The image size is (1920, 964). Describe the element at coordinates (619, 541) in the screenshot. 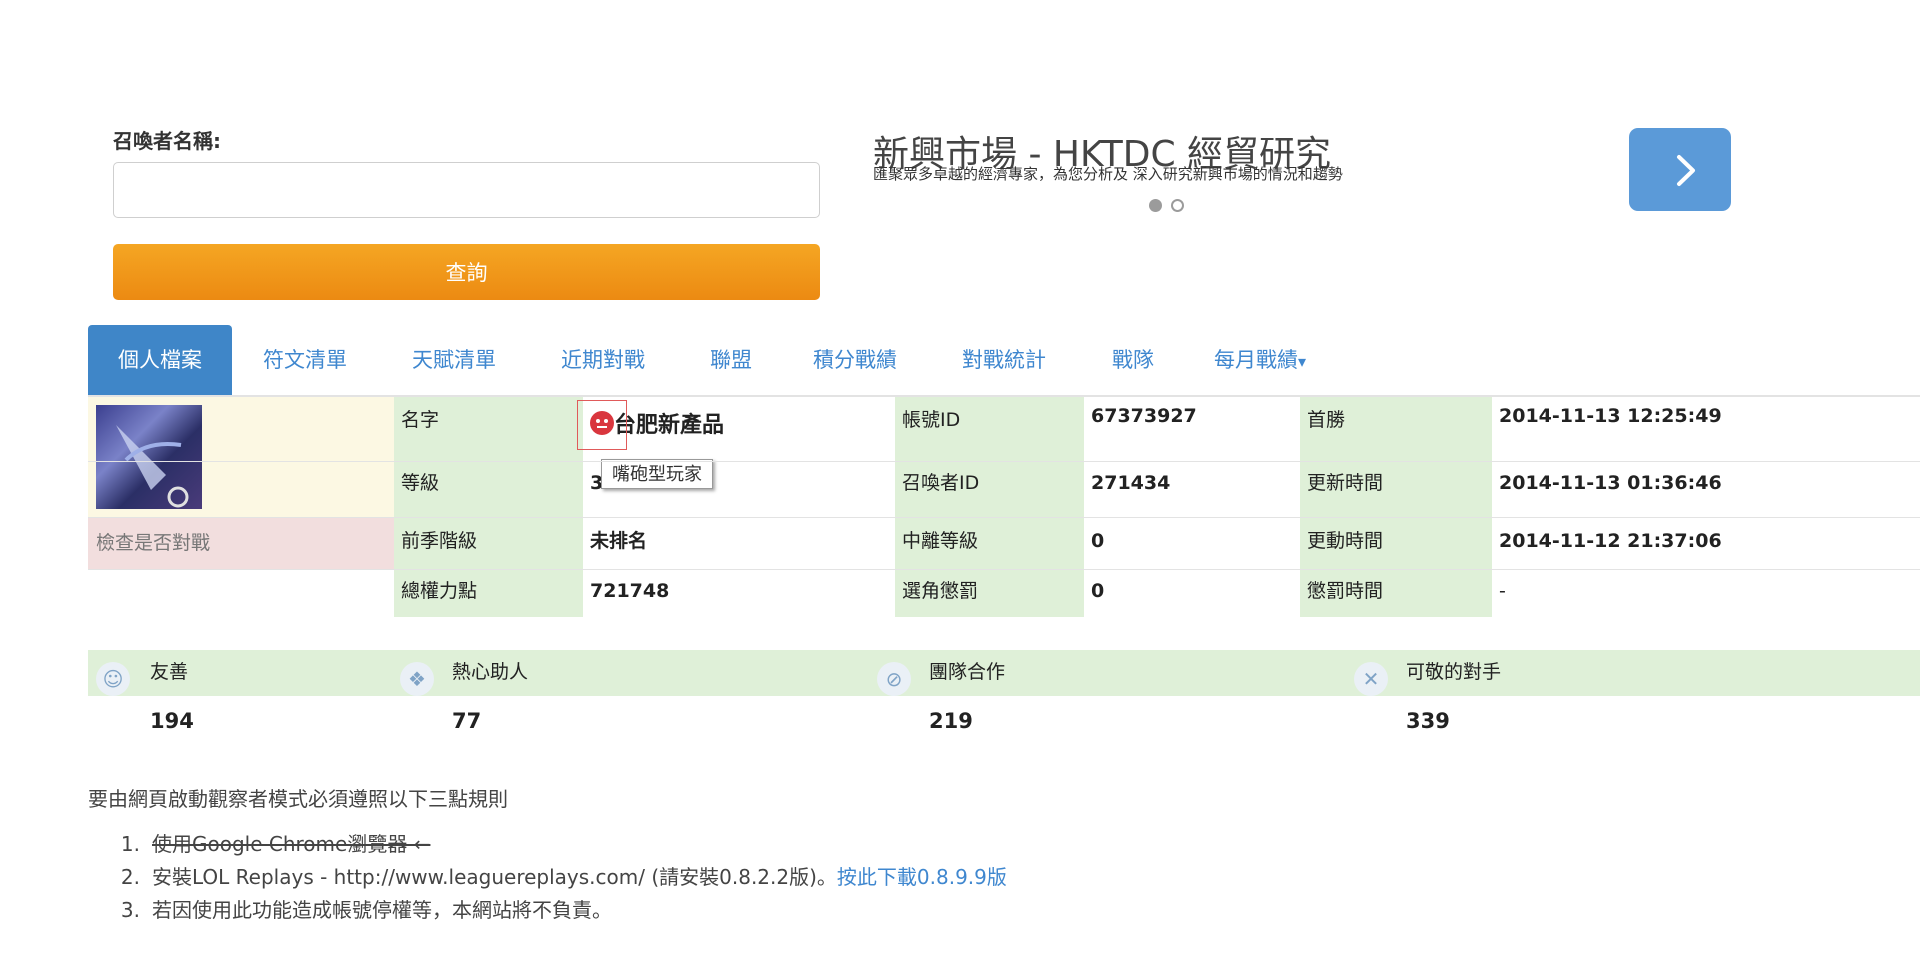

I see `prev-tier-value-text: 未排名` at that location.